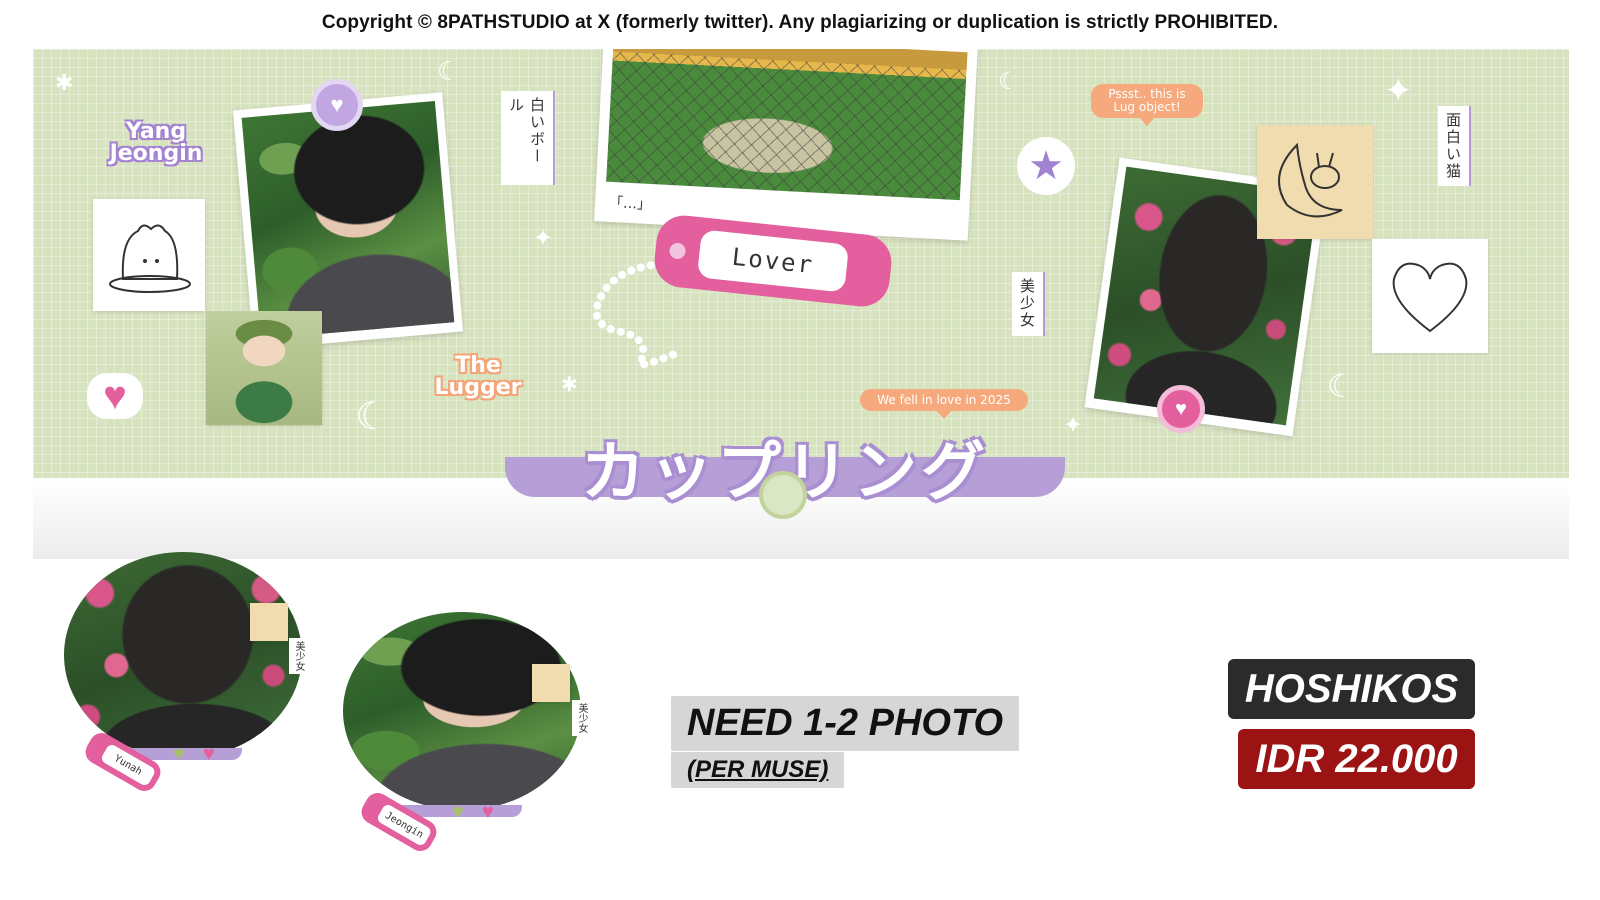 The width and height of the screenshot is (1600, 900). I want to click on frog-icon, so click(150, 258).